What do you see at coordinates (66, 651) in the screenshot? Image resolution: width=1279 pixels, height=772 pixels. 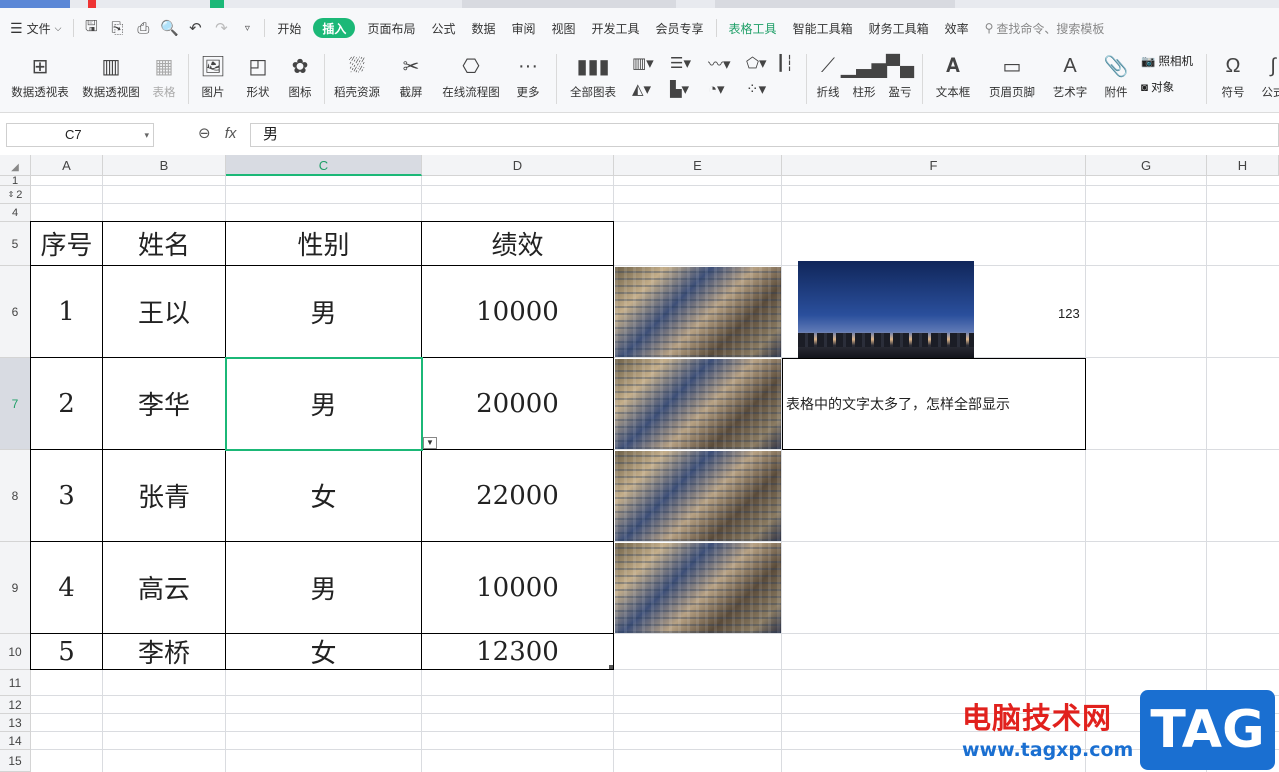 I see `table-cell: 5` at bounding box center [66, 651].